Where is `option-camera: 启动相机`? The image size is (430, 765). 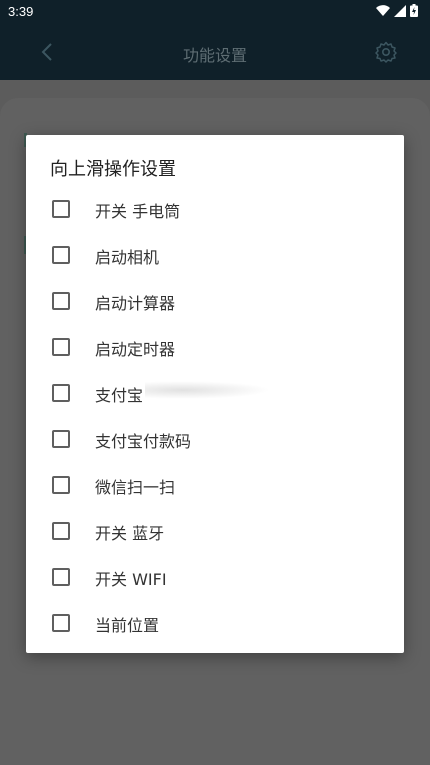 option-camera: 启动相机 is located at coordinates (215, 255).